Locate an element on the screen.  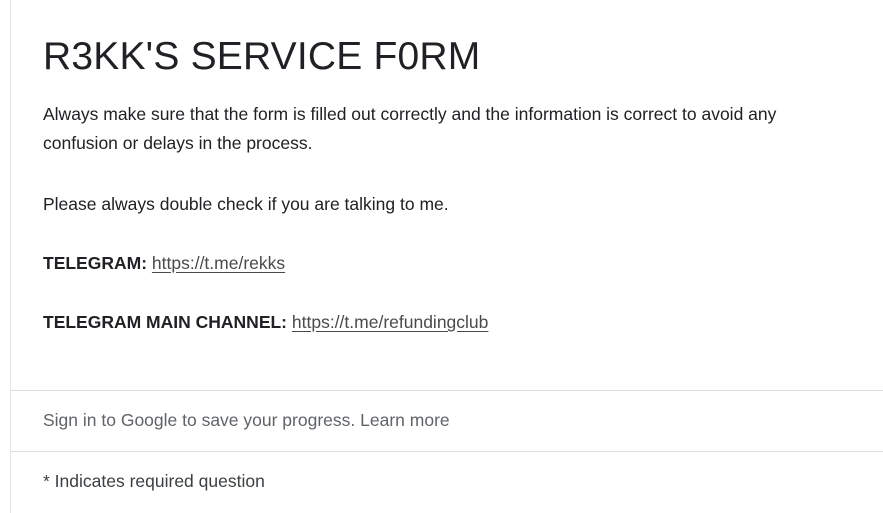
learn-more-link: Learn more is located at coordinates (405, 420).